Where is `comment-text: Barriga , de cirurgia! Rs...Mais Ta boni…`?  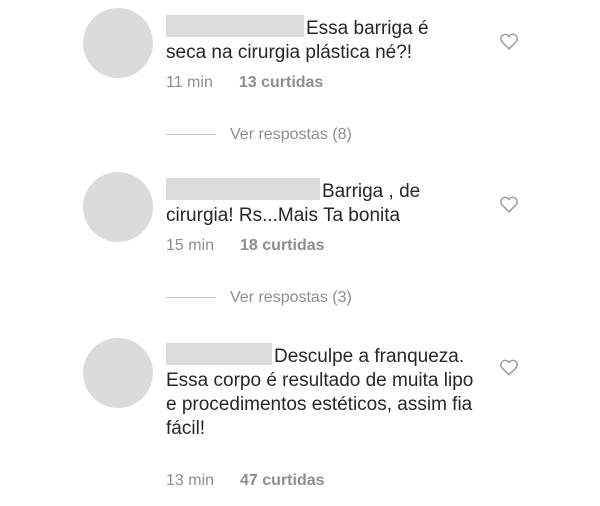
comment-text: Barriga , de cirurgia! Rs...Mais Ta boni… is located at coordinates (306, 203).